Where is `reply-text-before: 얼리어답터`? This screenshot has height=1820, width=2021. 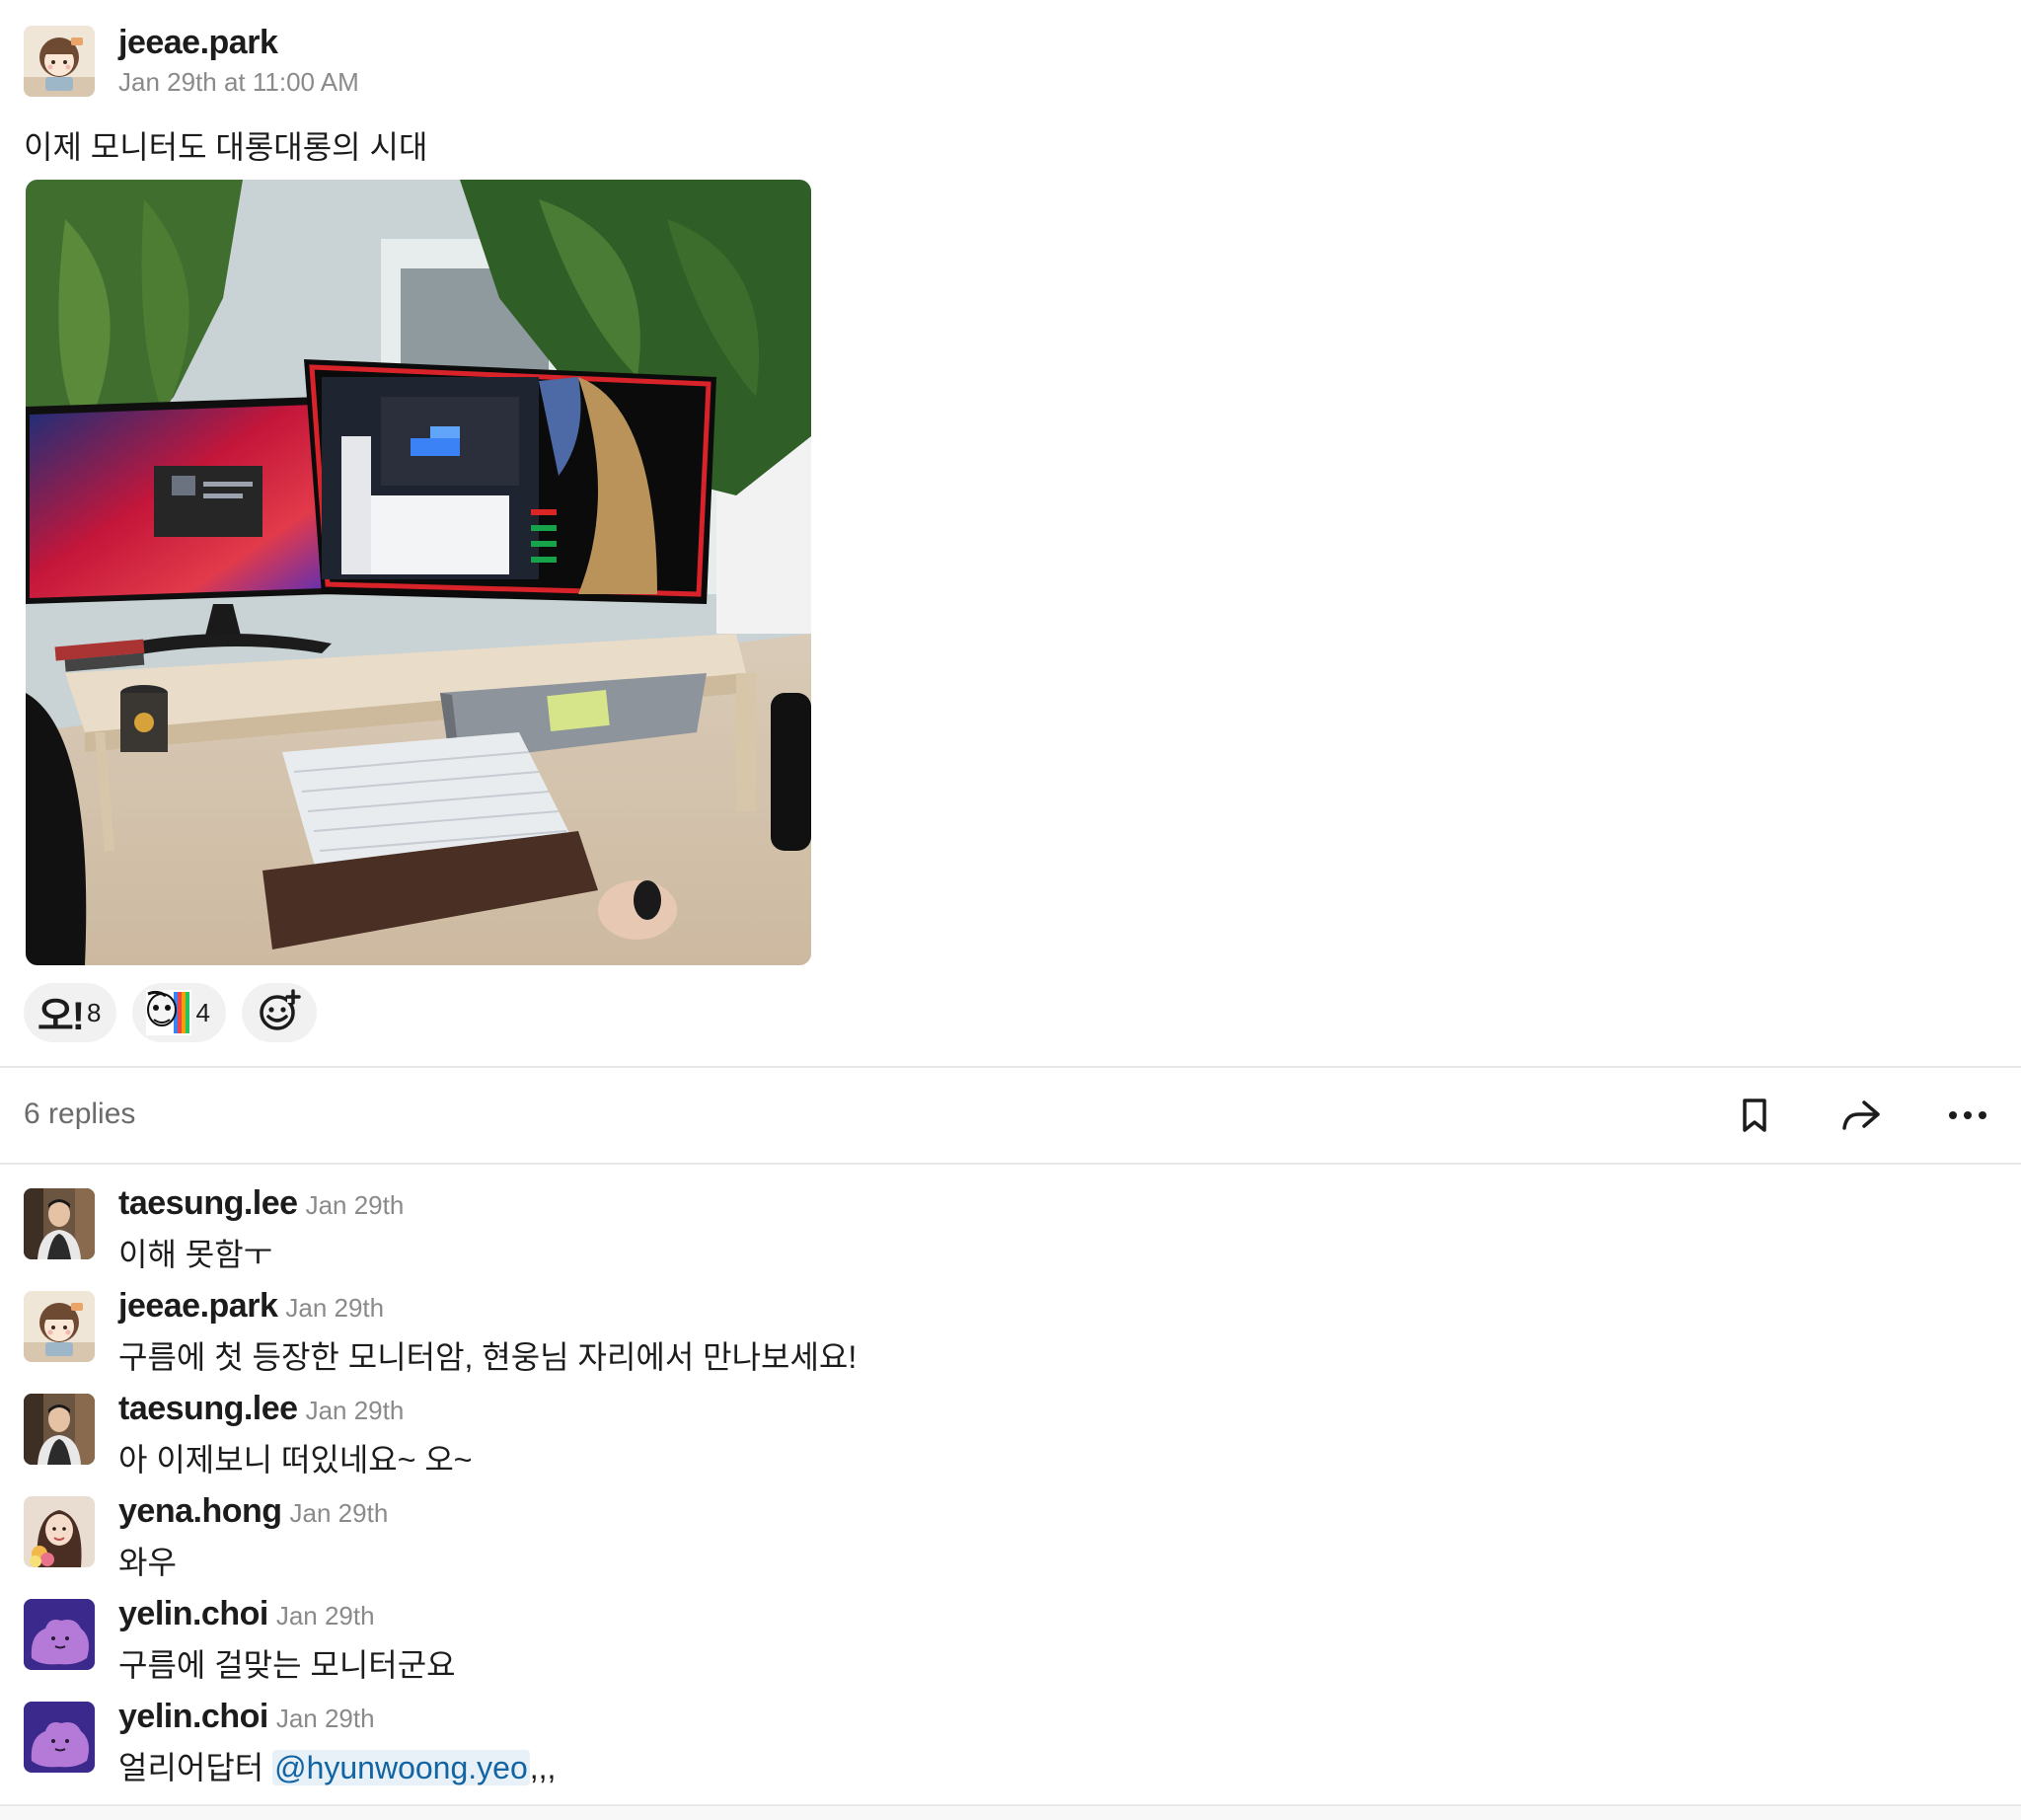 reply-text-before: 얼리어답터 is located at coordinates (195, 1767).